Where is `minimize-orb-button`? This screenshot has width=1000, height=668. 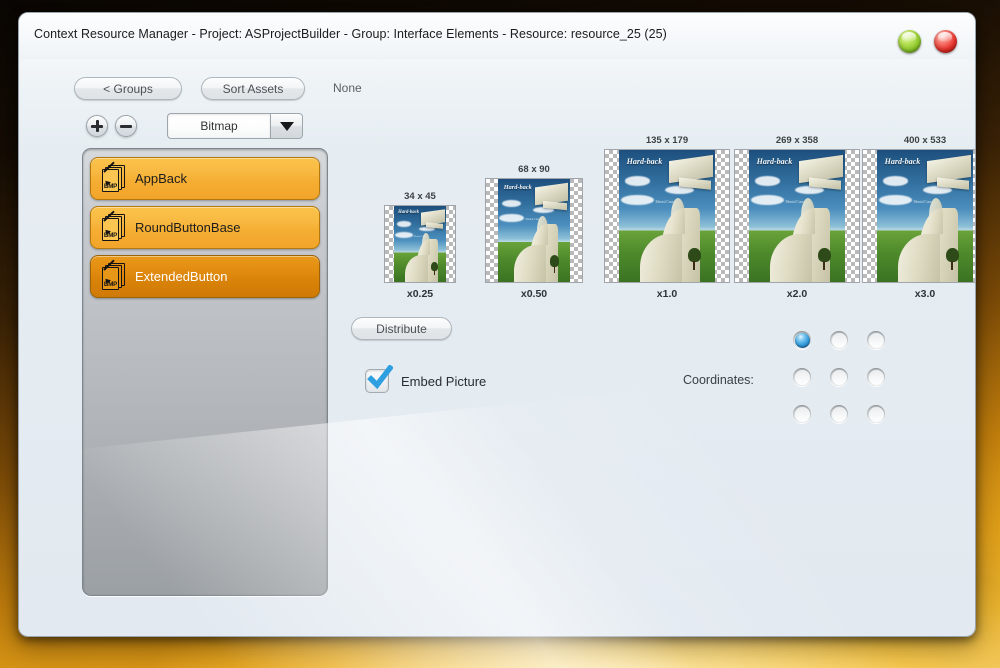
minimize-orb-button is located at coordinates (909, 41).